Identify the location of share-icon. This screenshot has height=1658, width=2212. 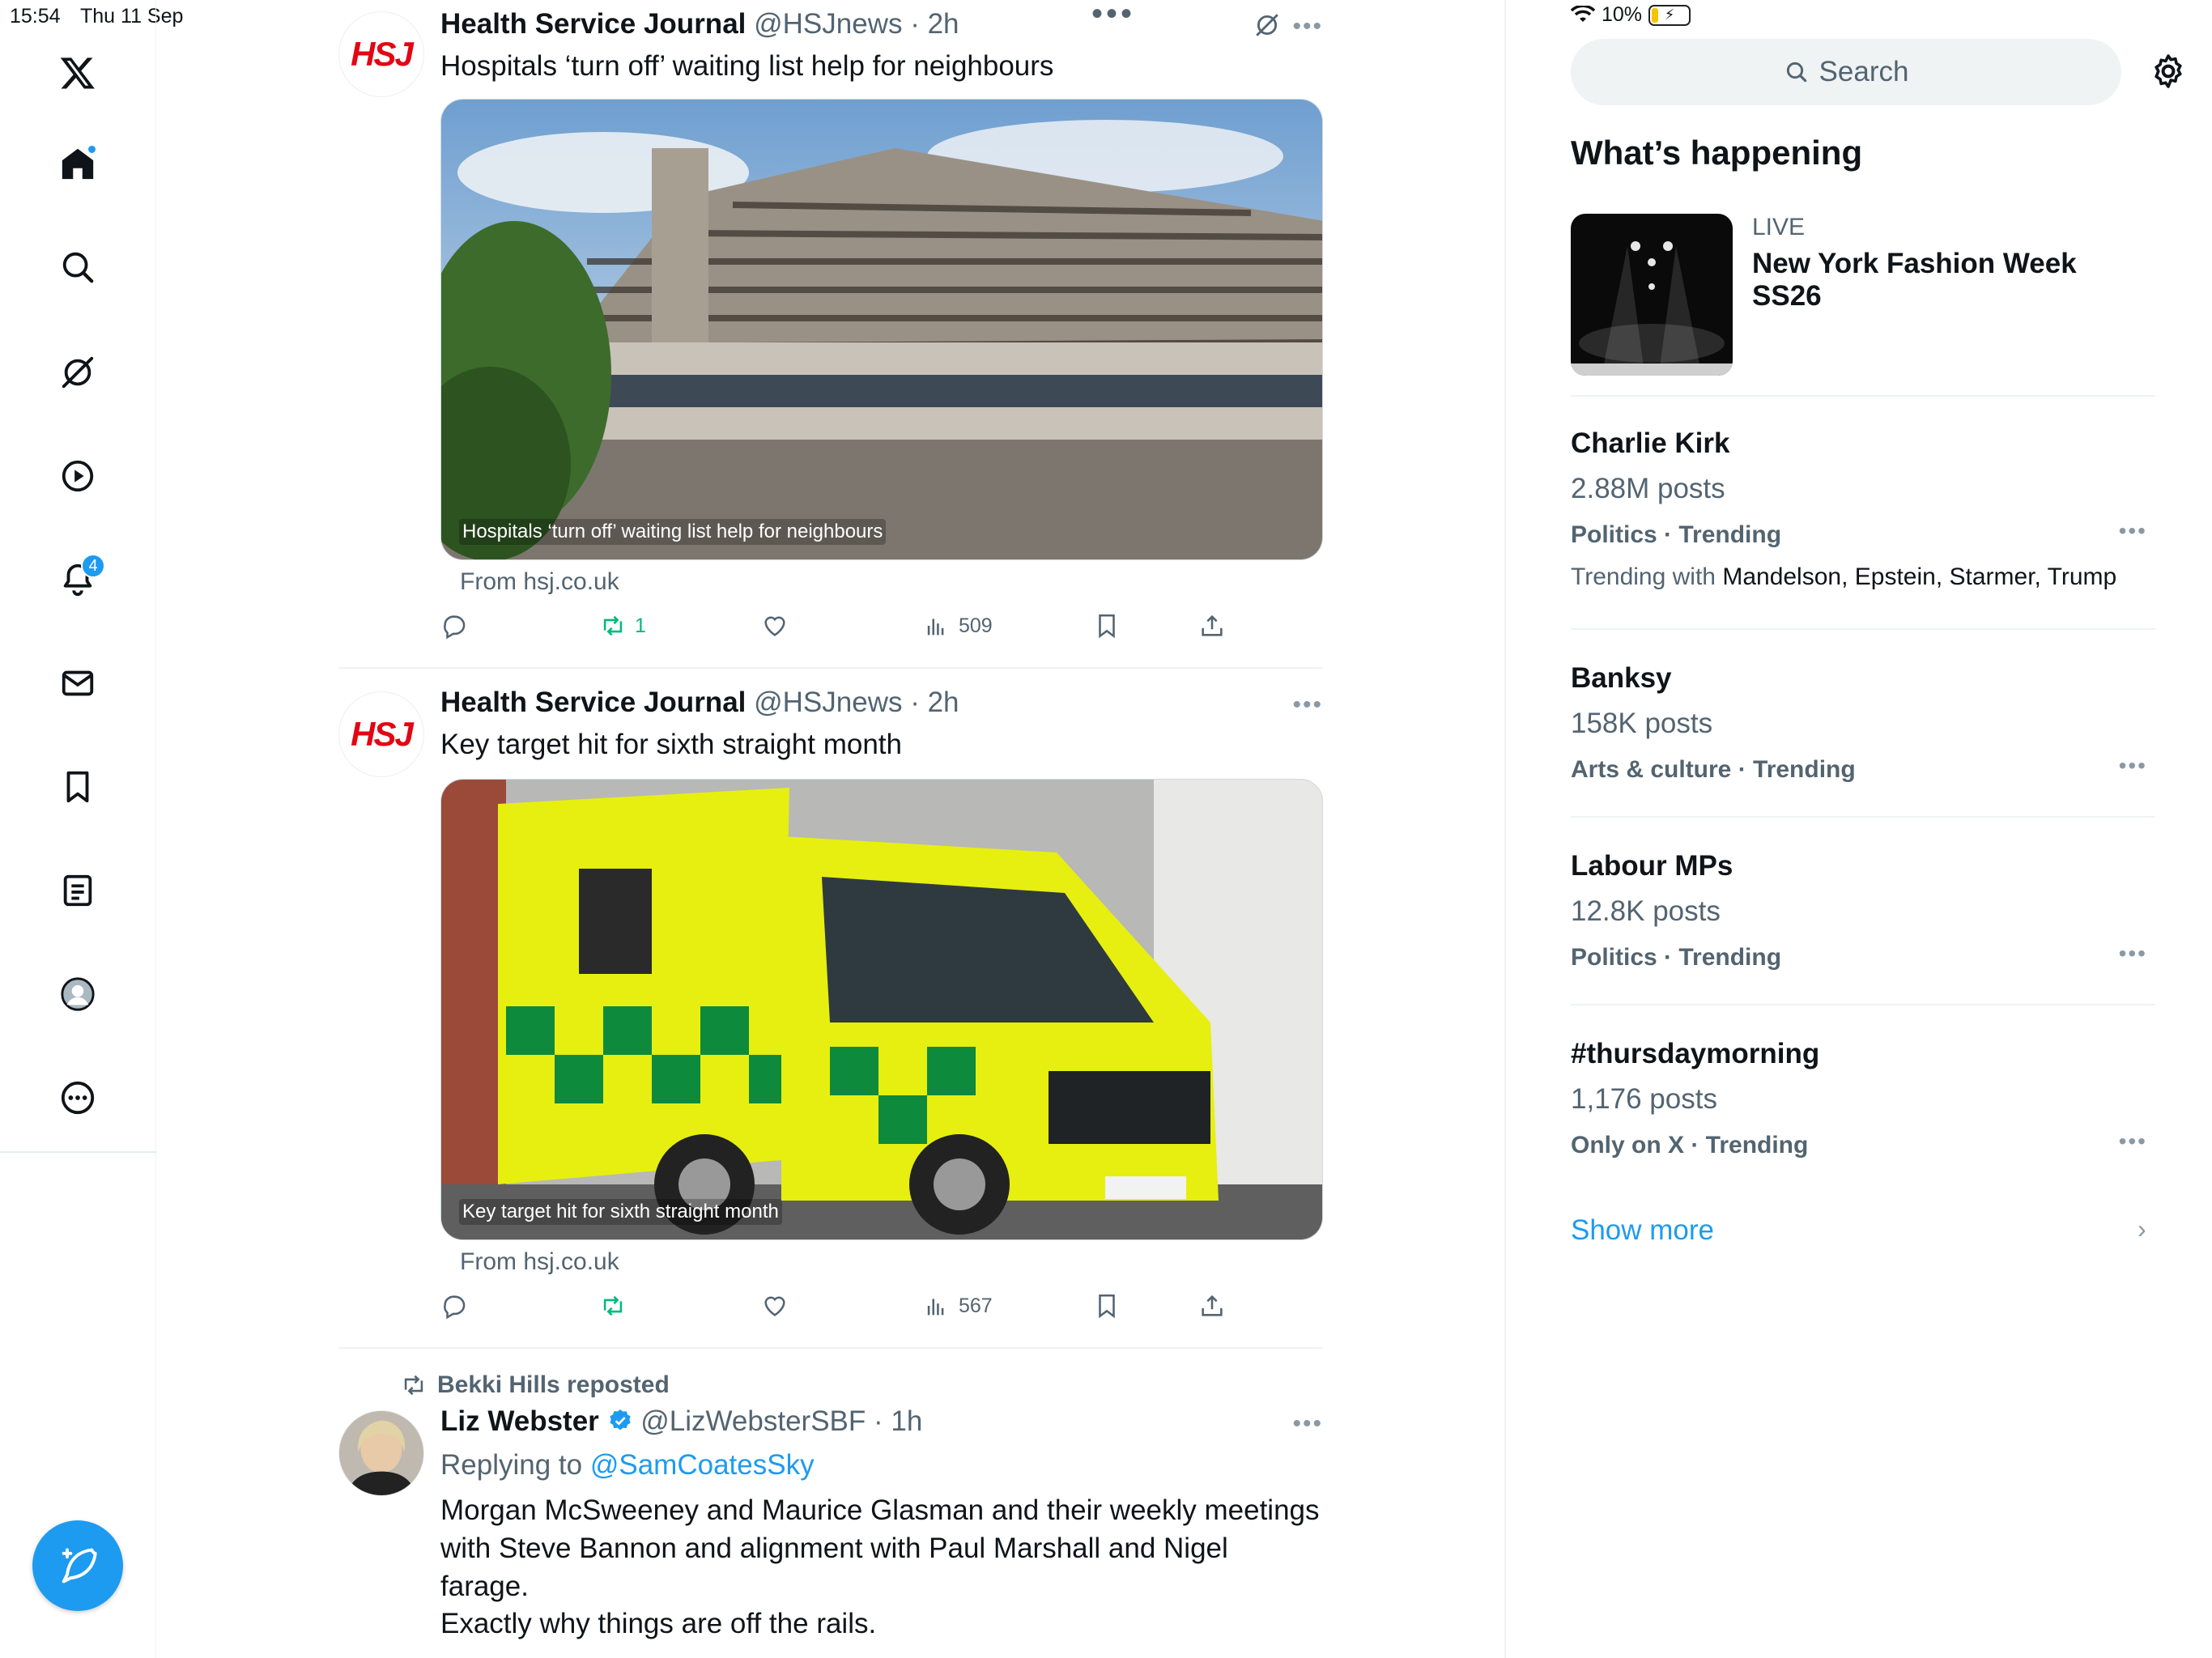
(1213, 625).